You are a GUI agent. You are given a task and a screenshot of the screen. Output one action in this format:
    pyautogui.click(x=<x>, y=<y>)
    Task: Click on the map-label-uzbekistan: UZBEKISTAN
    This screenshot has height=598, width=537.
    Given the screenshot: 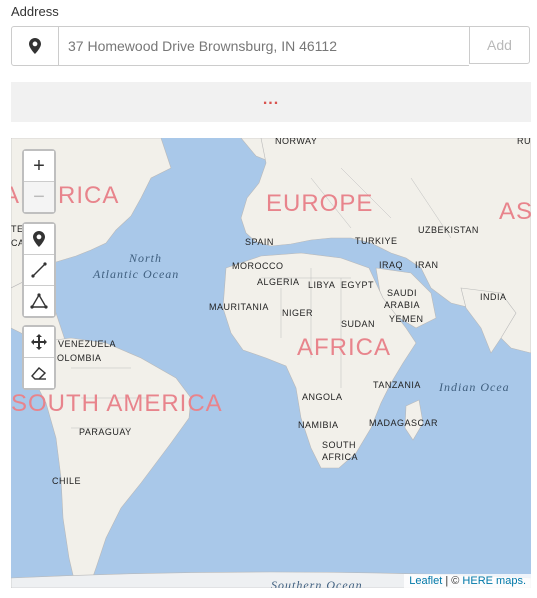 What is the action you would take?
    pyautogui.click(x=448, y=230)
    